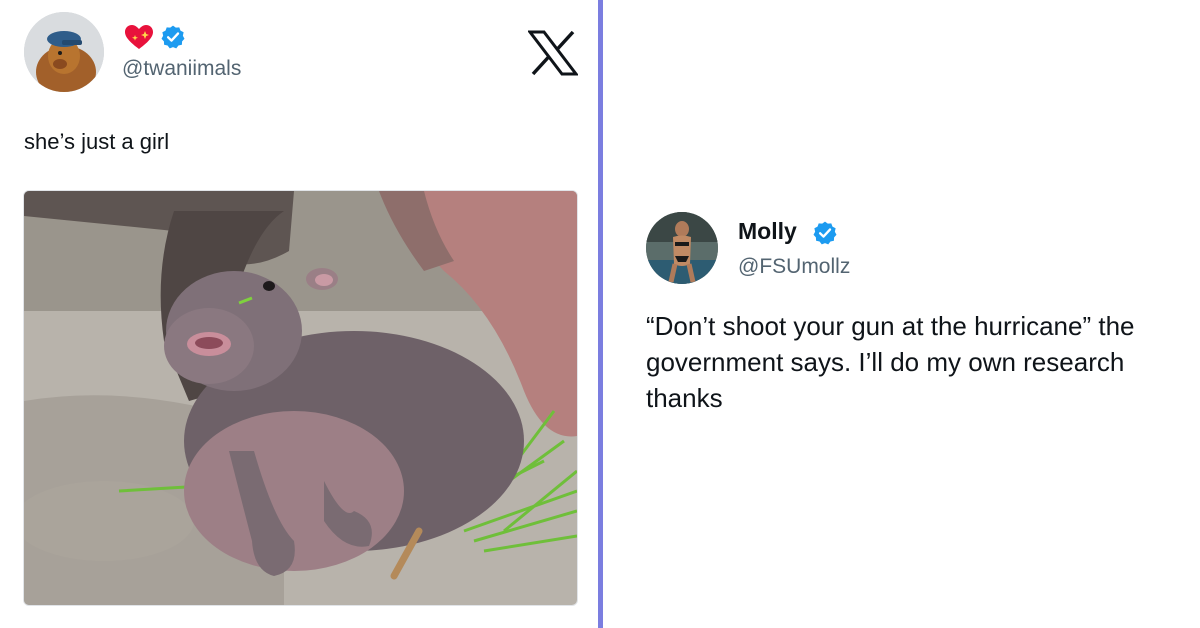  I want to click on person-avatar-icon, so click(682, 248).